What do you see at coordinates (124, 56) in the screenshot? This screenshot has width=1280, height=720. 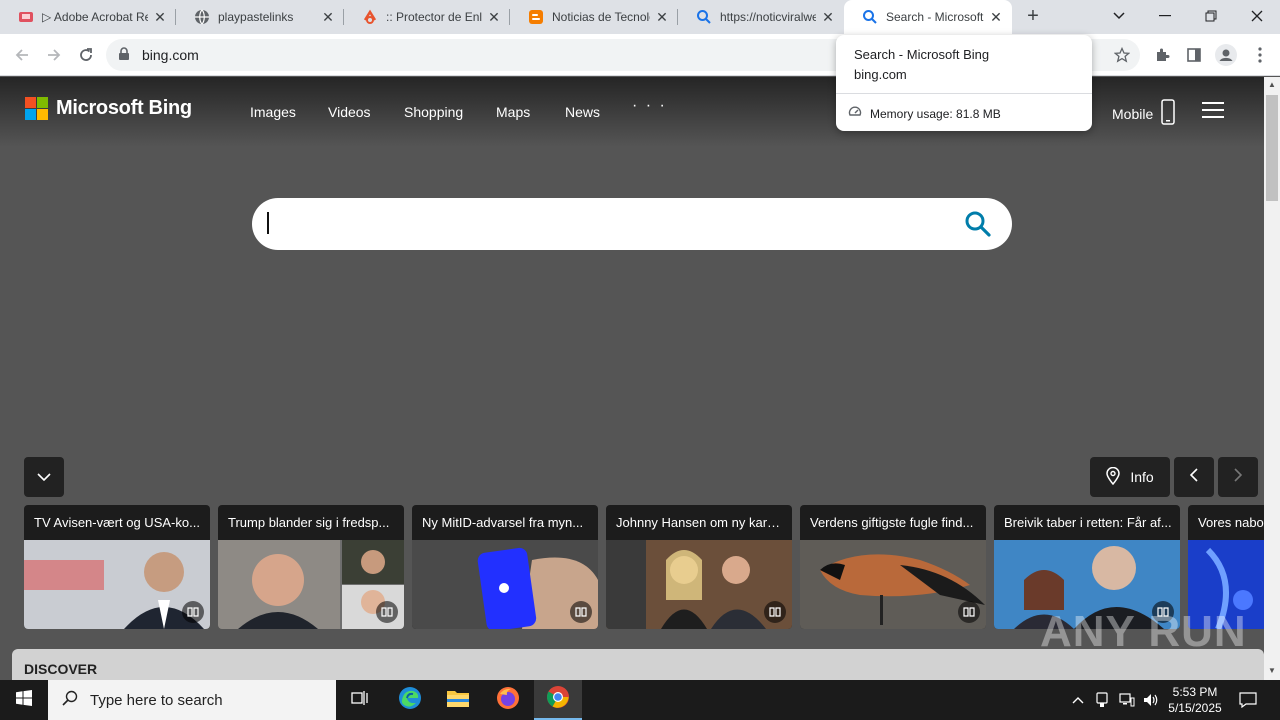 I see `lock-icon` at bounding box center [124, 56].